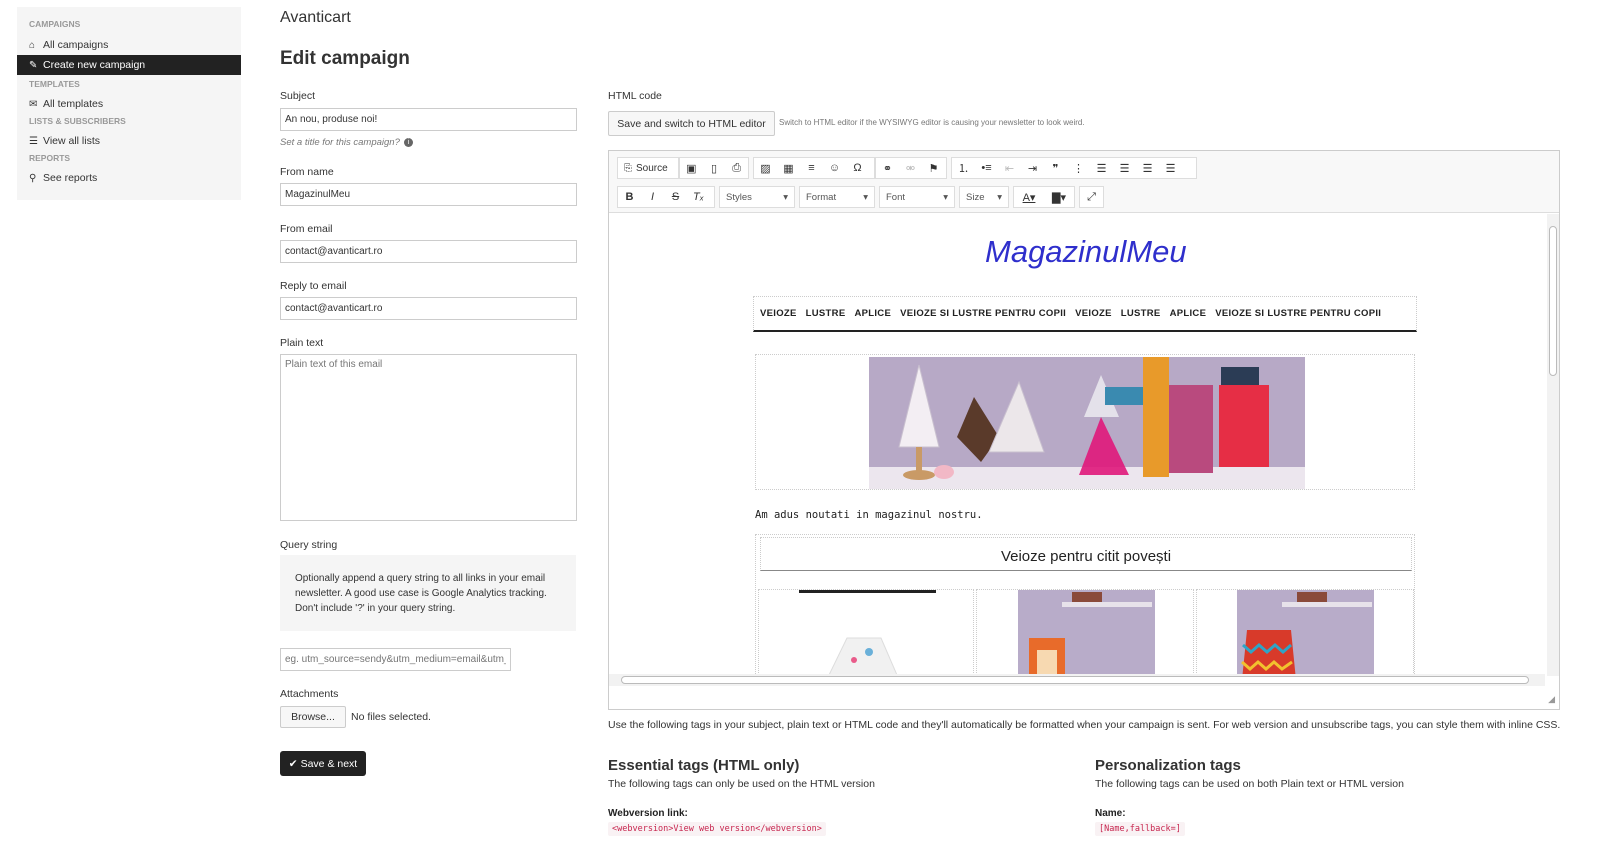 This screenshot has width=1600, height=866. I want to click on newsletter-intro: Am adus noutati in magazinul nostru., so click(869, 515).